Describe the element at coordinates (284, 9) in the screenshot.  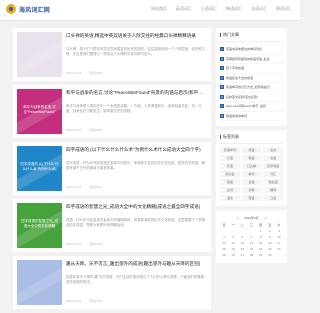
I see `nav-item: 德语词汇` at that location.